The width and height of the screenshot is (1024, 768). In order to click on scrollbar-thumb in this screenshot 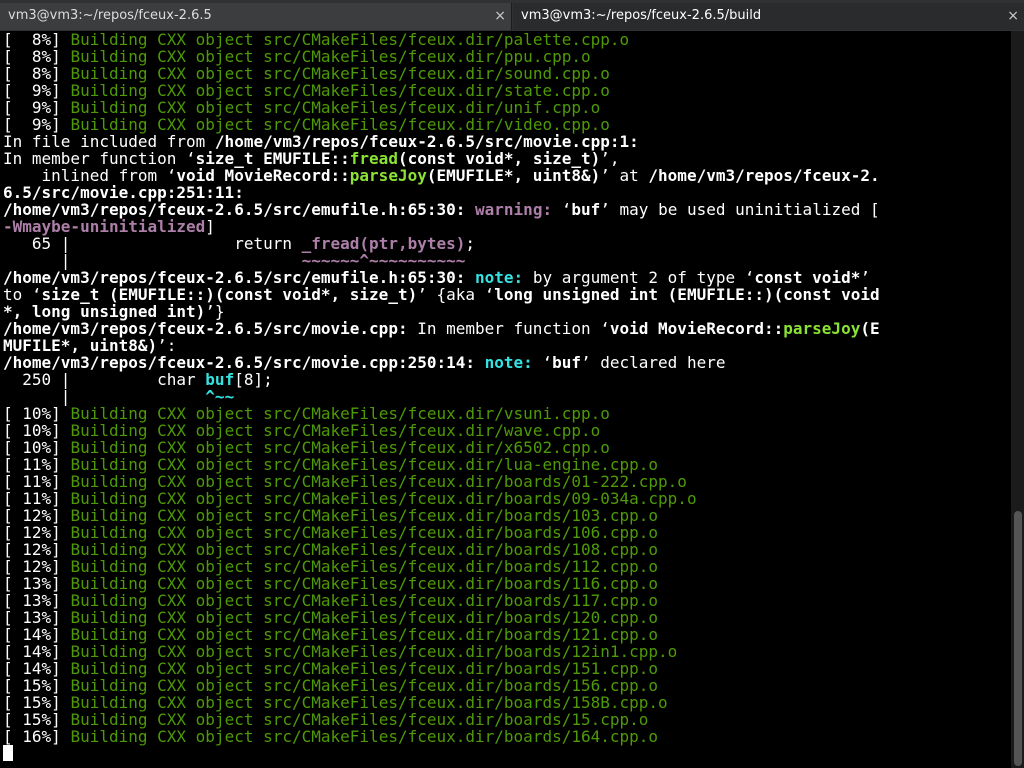, I will do `click(1018, 638)`.